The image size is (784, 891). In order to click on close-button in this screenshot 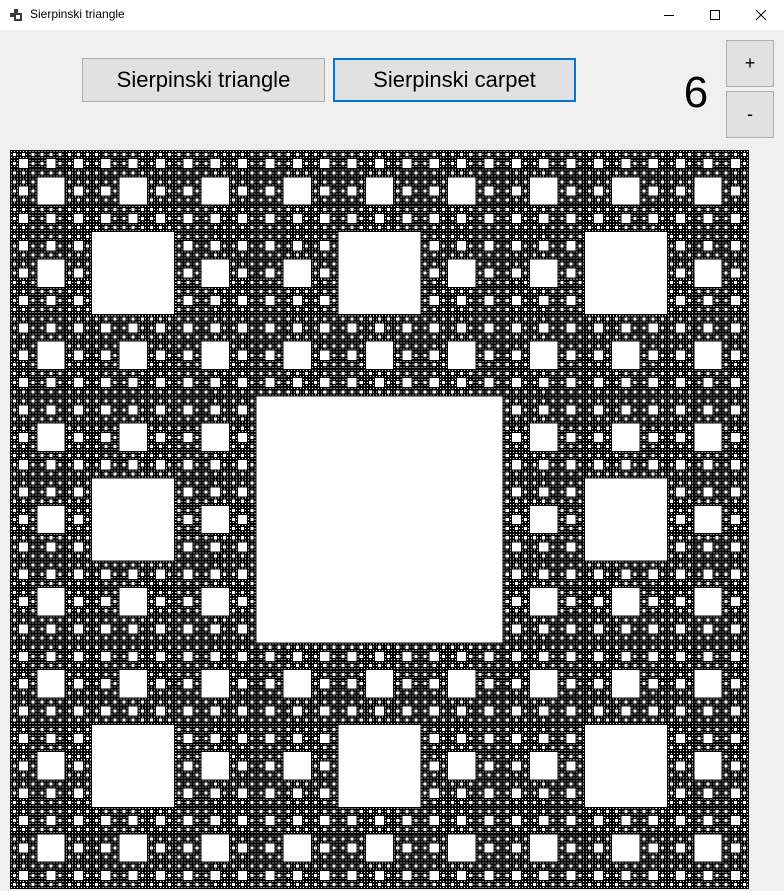, I will do `click(761, 15)`.